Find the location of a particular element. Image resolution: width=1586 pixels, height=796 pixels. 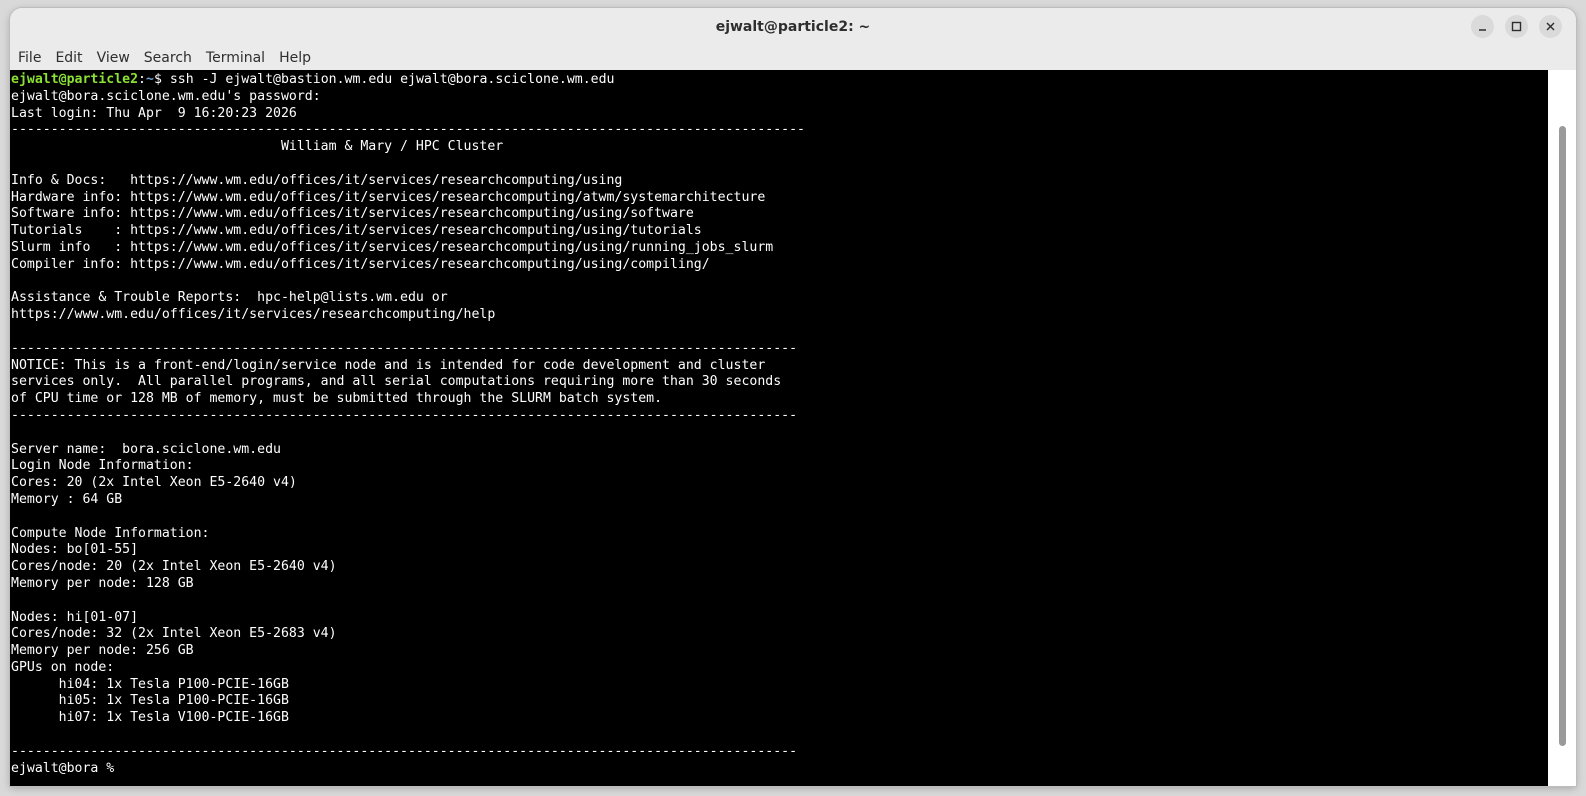

prompt-symbol: $ is located at coordinates (157, 79).